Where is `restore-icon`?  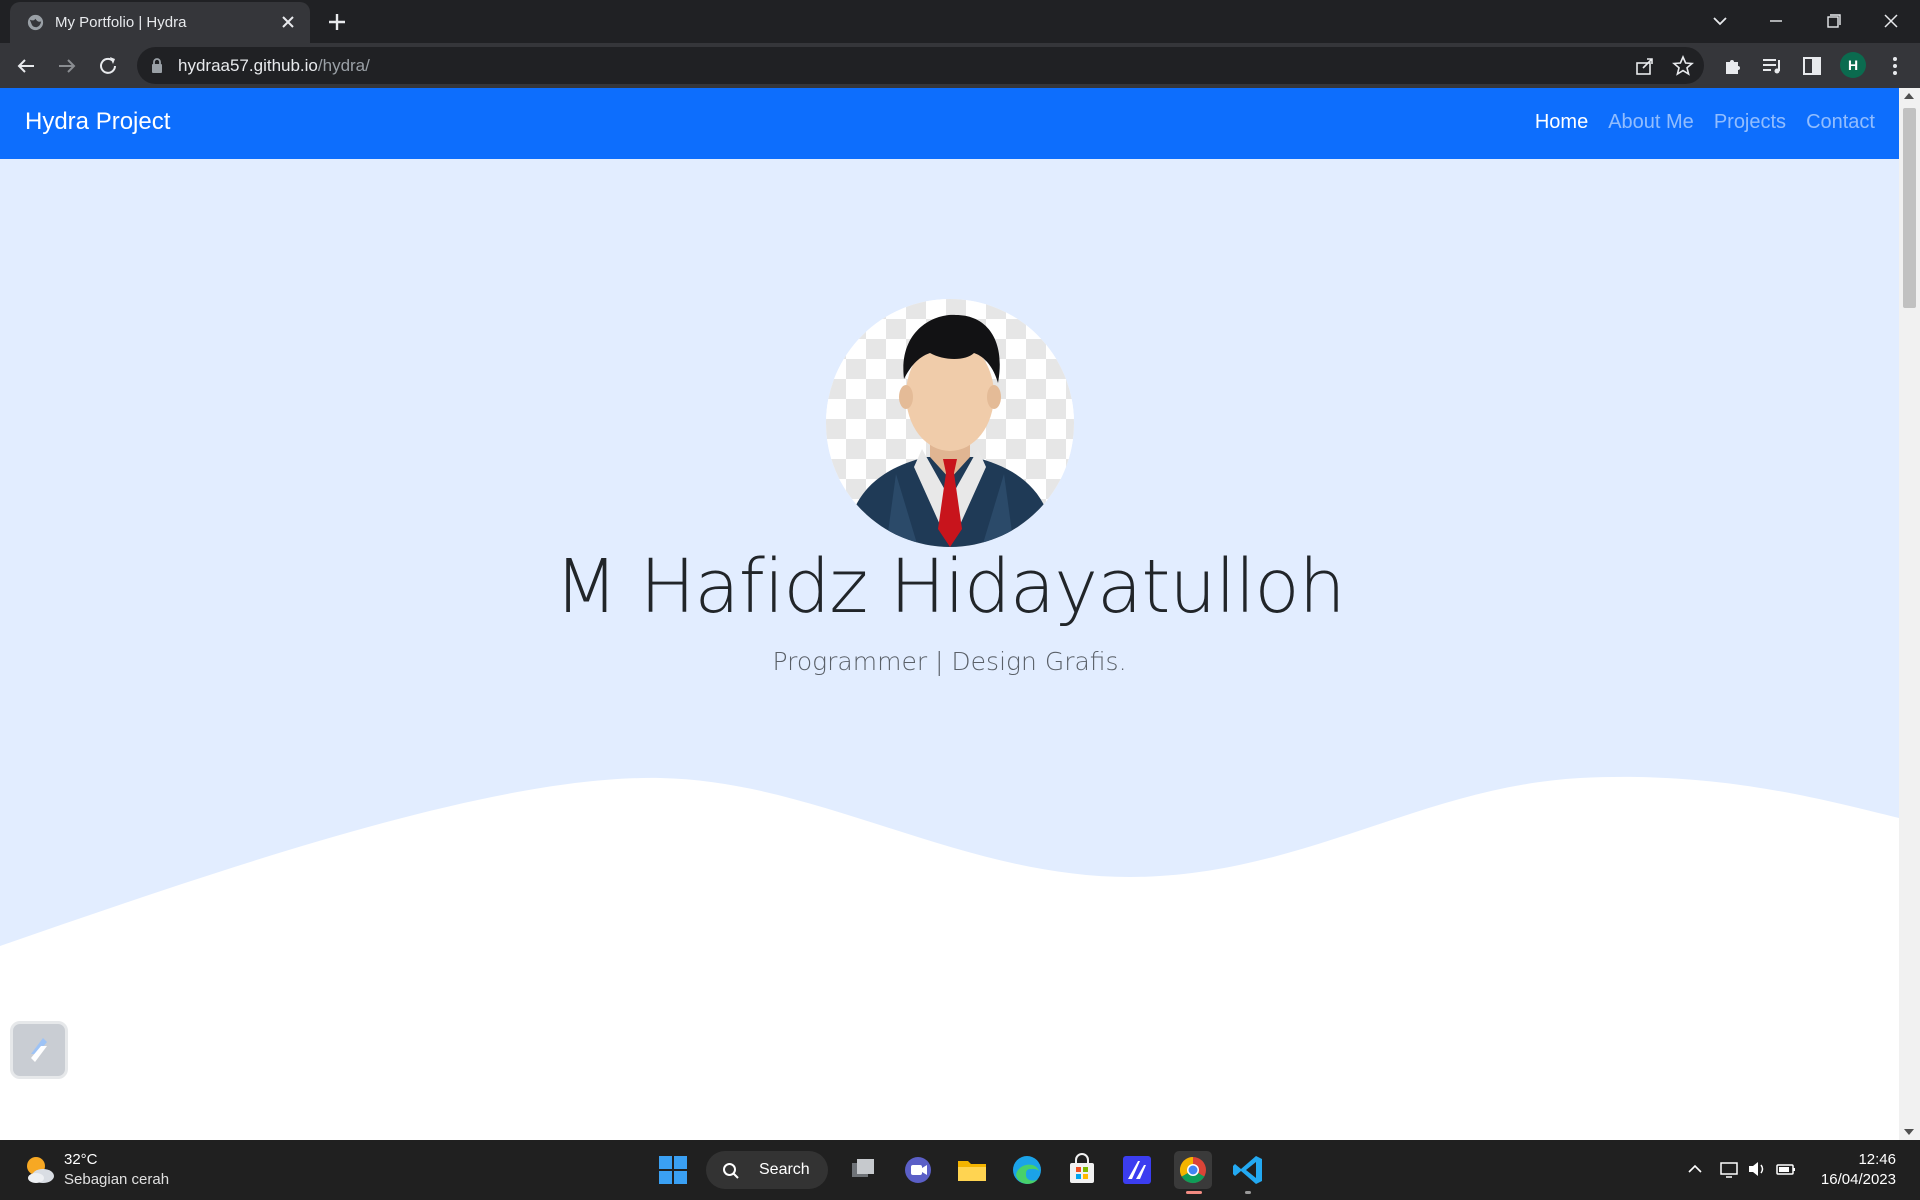 restore-icon is located at coordinates (1833, 21).